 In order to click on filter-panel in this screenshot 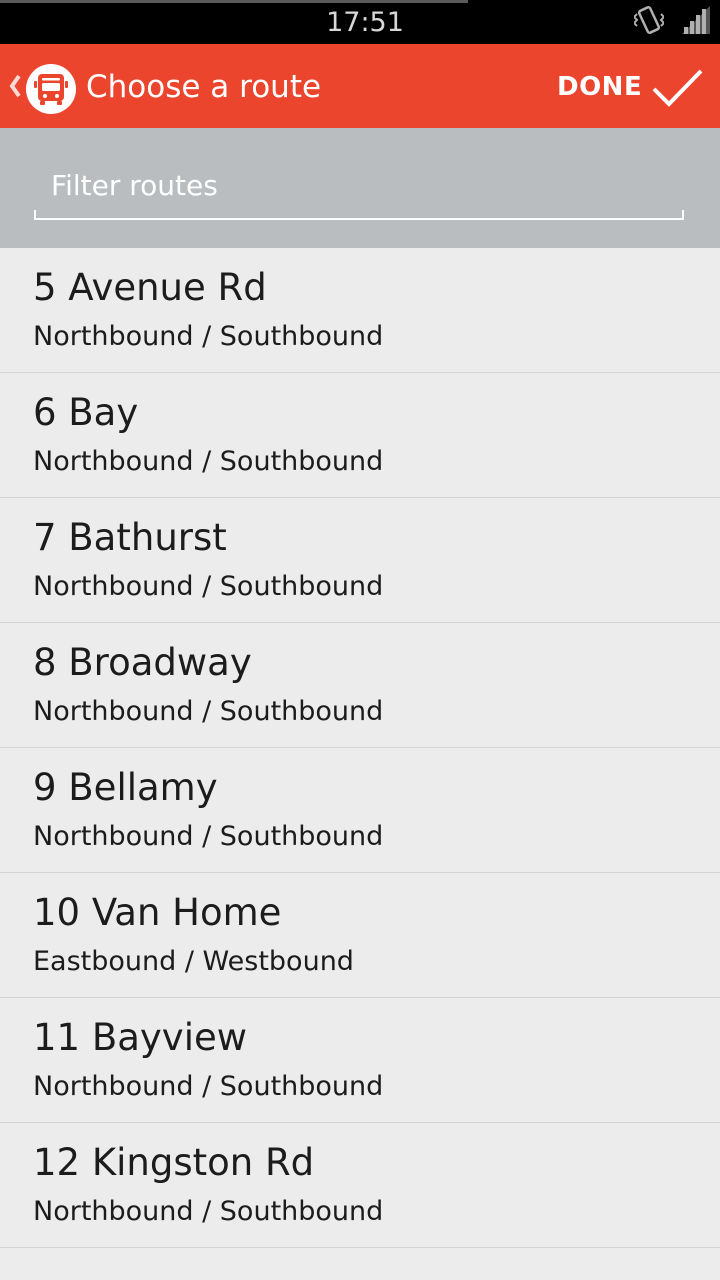, I will do `click(360, 188)`.